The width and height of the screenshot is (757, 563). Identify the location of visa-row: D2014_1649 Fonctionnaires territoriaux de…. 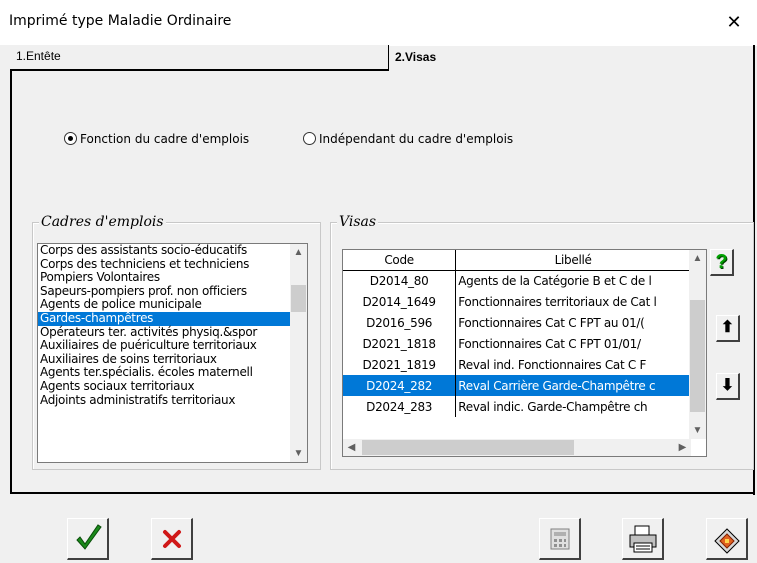
(517, 301).